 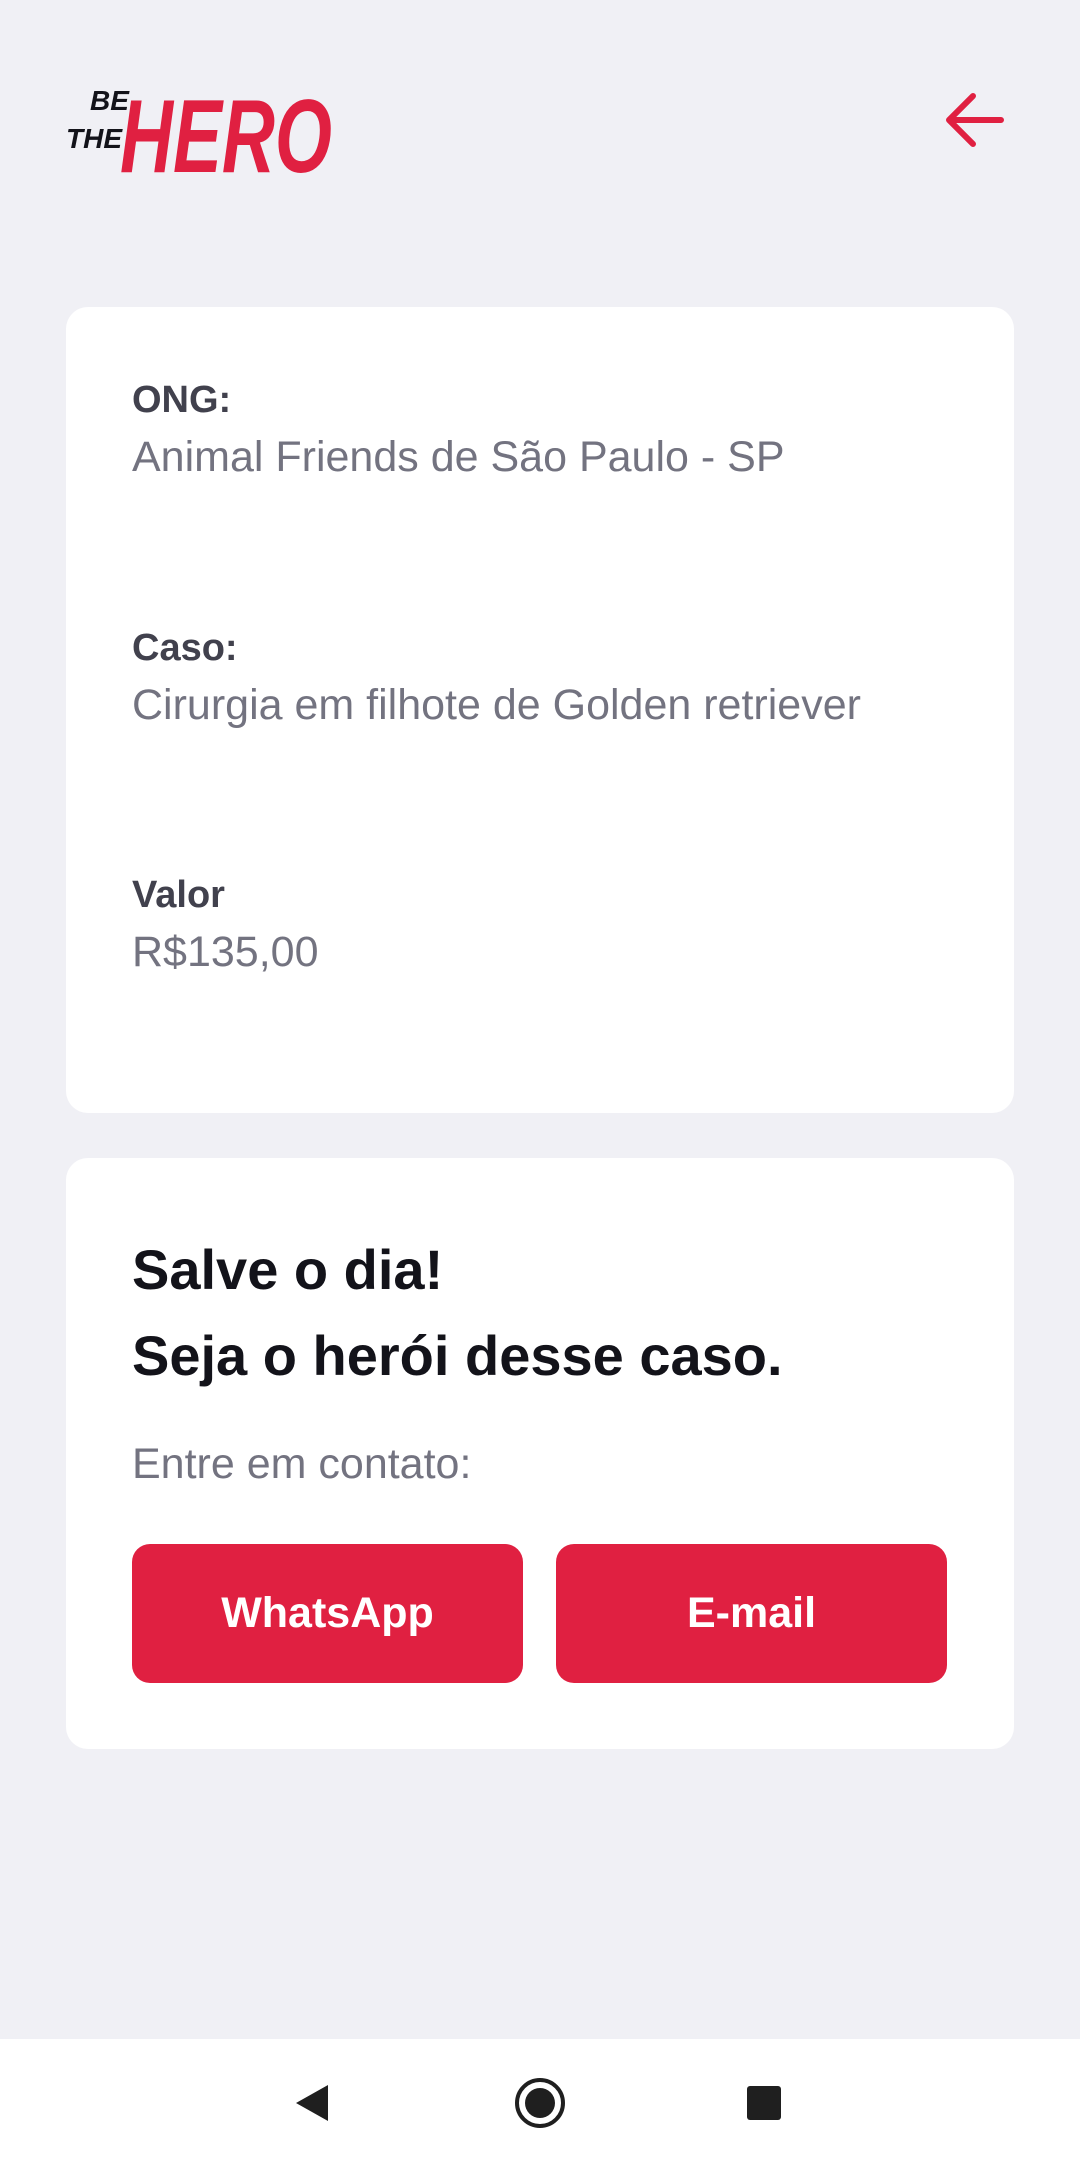 I want to click on be-the-hero-logo: BE THE HERO, so click(x=199, y=129).